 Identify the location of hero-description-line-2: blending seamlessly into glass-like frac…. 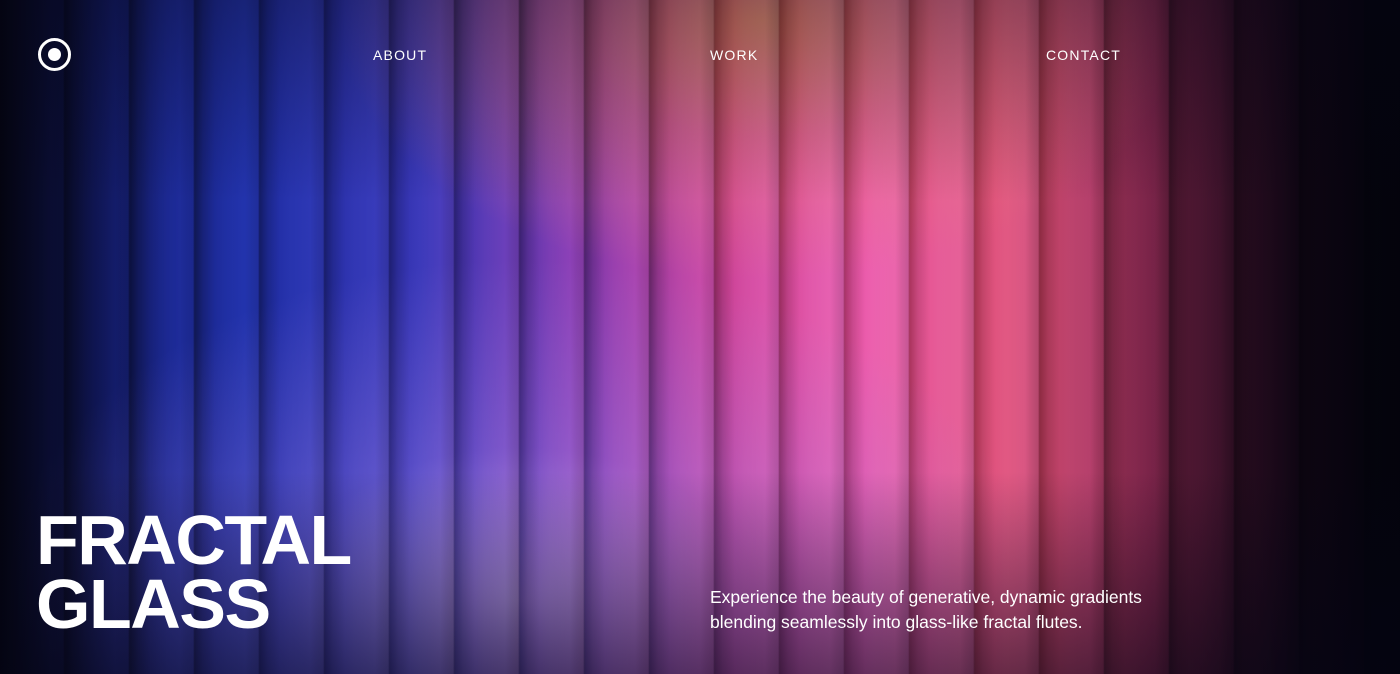
(896, 622).